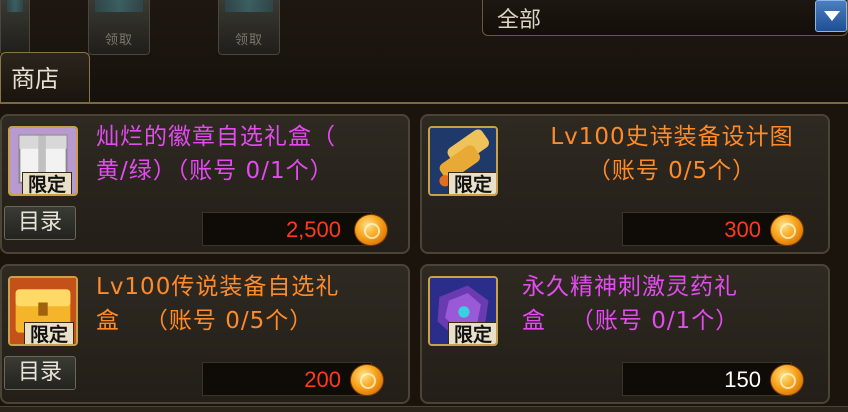 This screenshot has height=412, width=848. I want to click on gift-box-icon: 限定, so click(43, 161).